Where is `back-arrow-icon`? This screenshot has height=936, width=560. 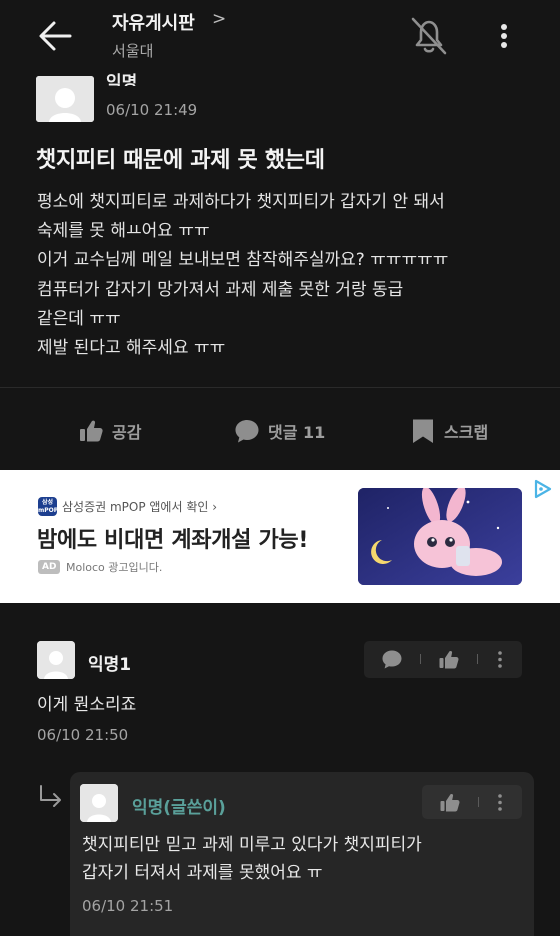 back-arrow-icon is located at coordinates (56, 36).